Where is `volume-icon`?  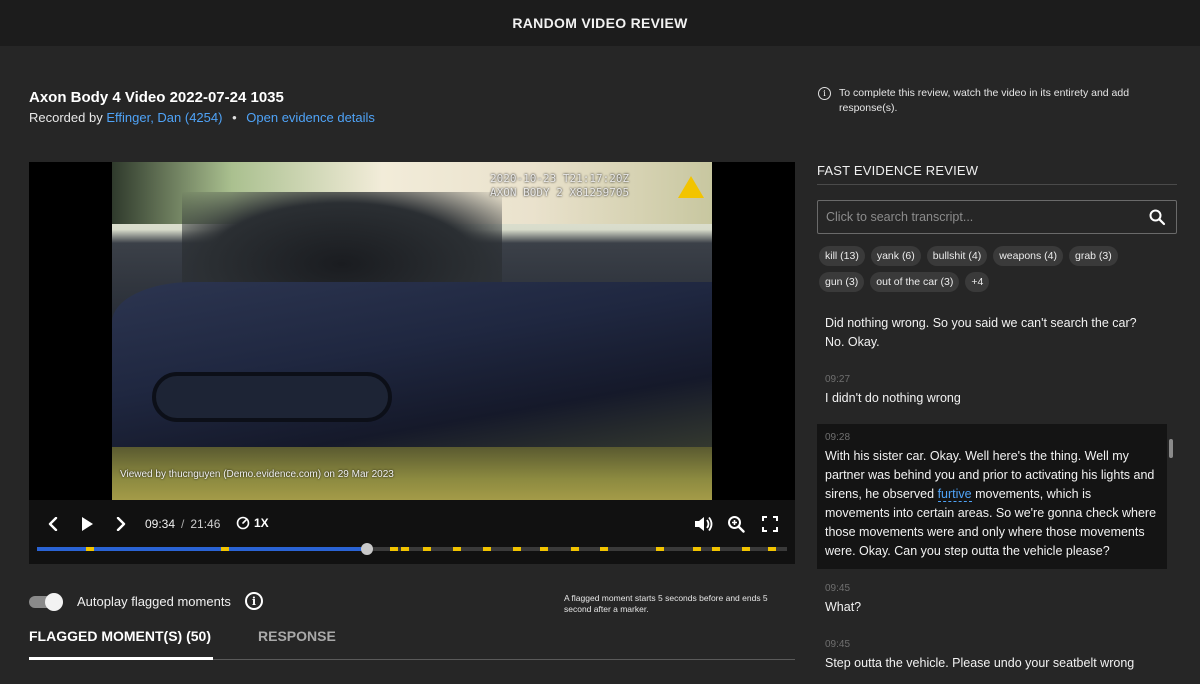
volume-icon is located at coordinates (703, 524).